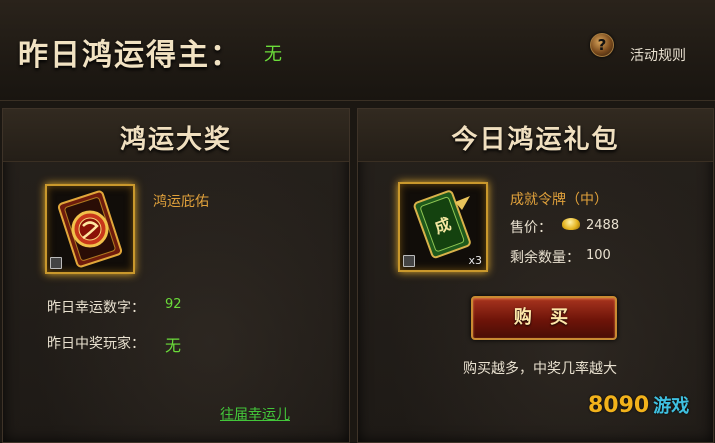 Image resolution: width=715 pixels, height=443 pixels. Describe the element at coordinates (559, 200) in the screenshot. I see `gift-pack-item-name: 成就令牌（中）` at that location.